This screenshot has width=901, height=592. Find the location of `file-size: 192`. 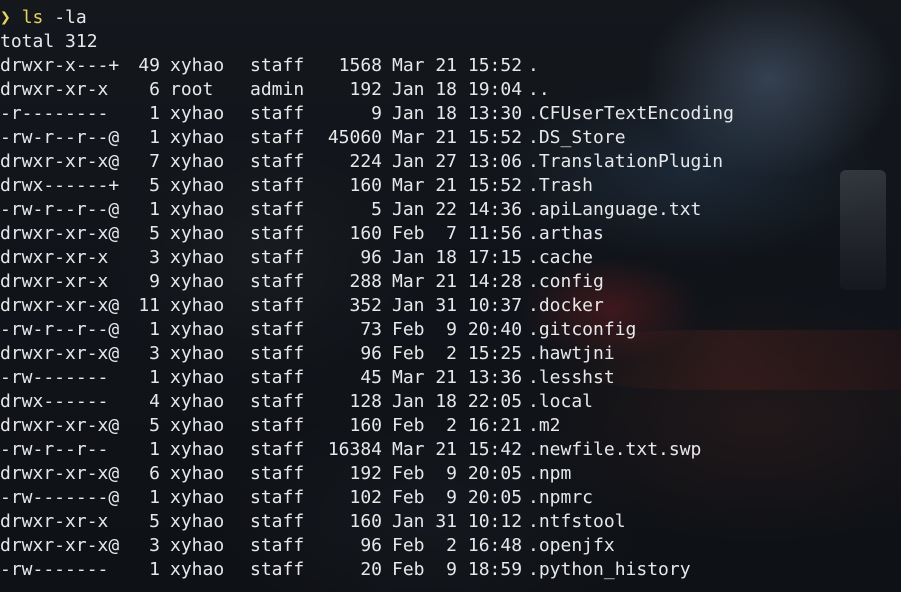

file-size: 192 is located at coordinates (365, 473).